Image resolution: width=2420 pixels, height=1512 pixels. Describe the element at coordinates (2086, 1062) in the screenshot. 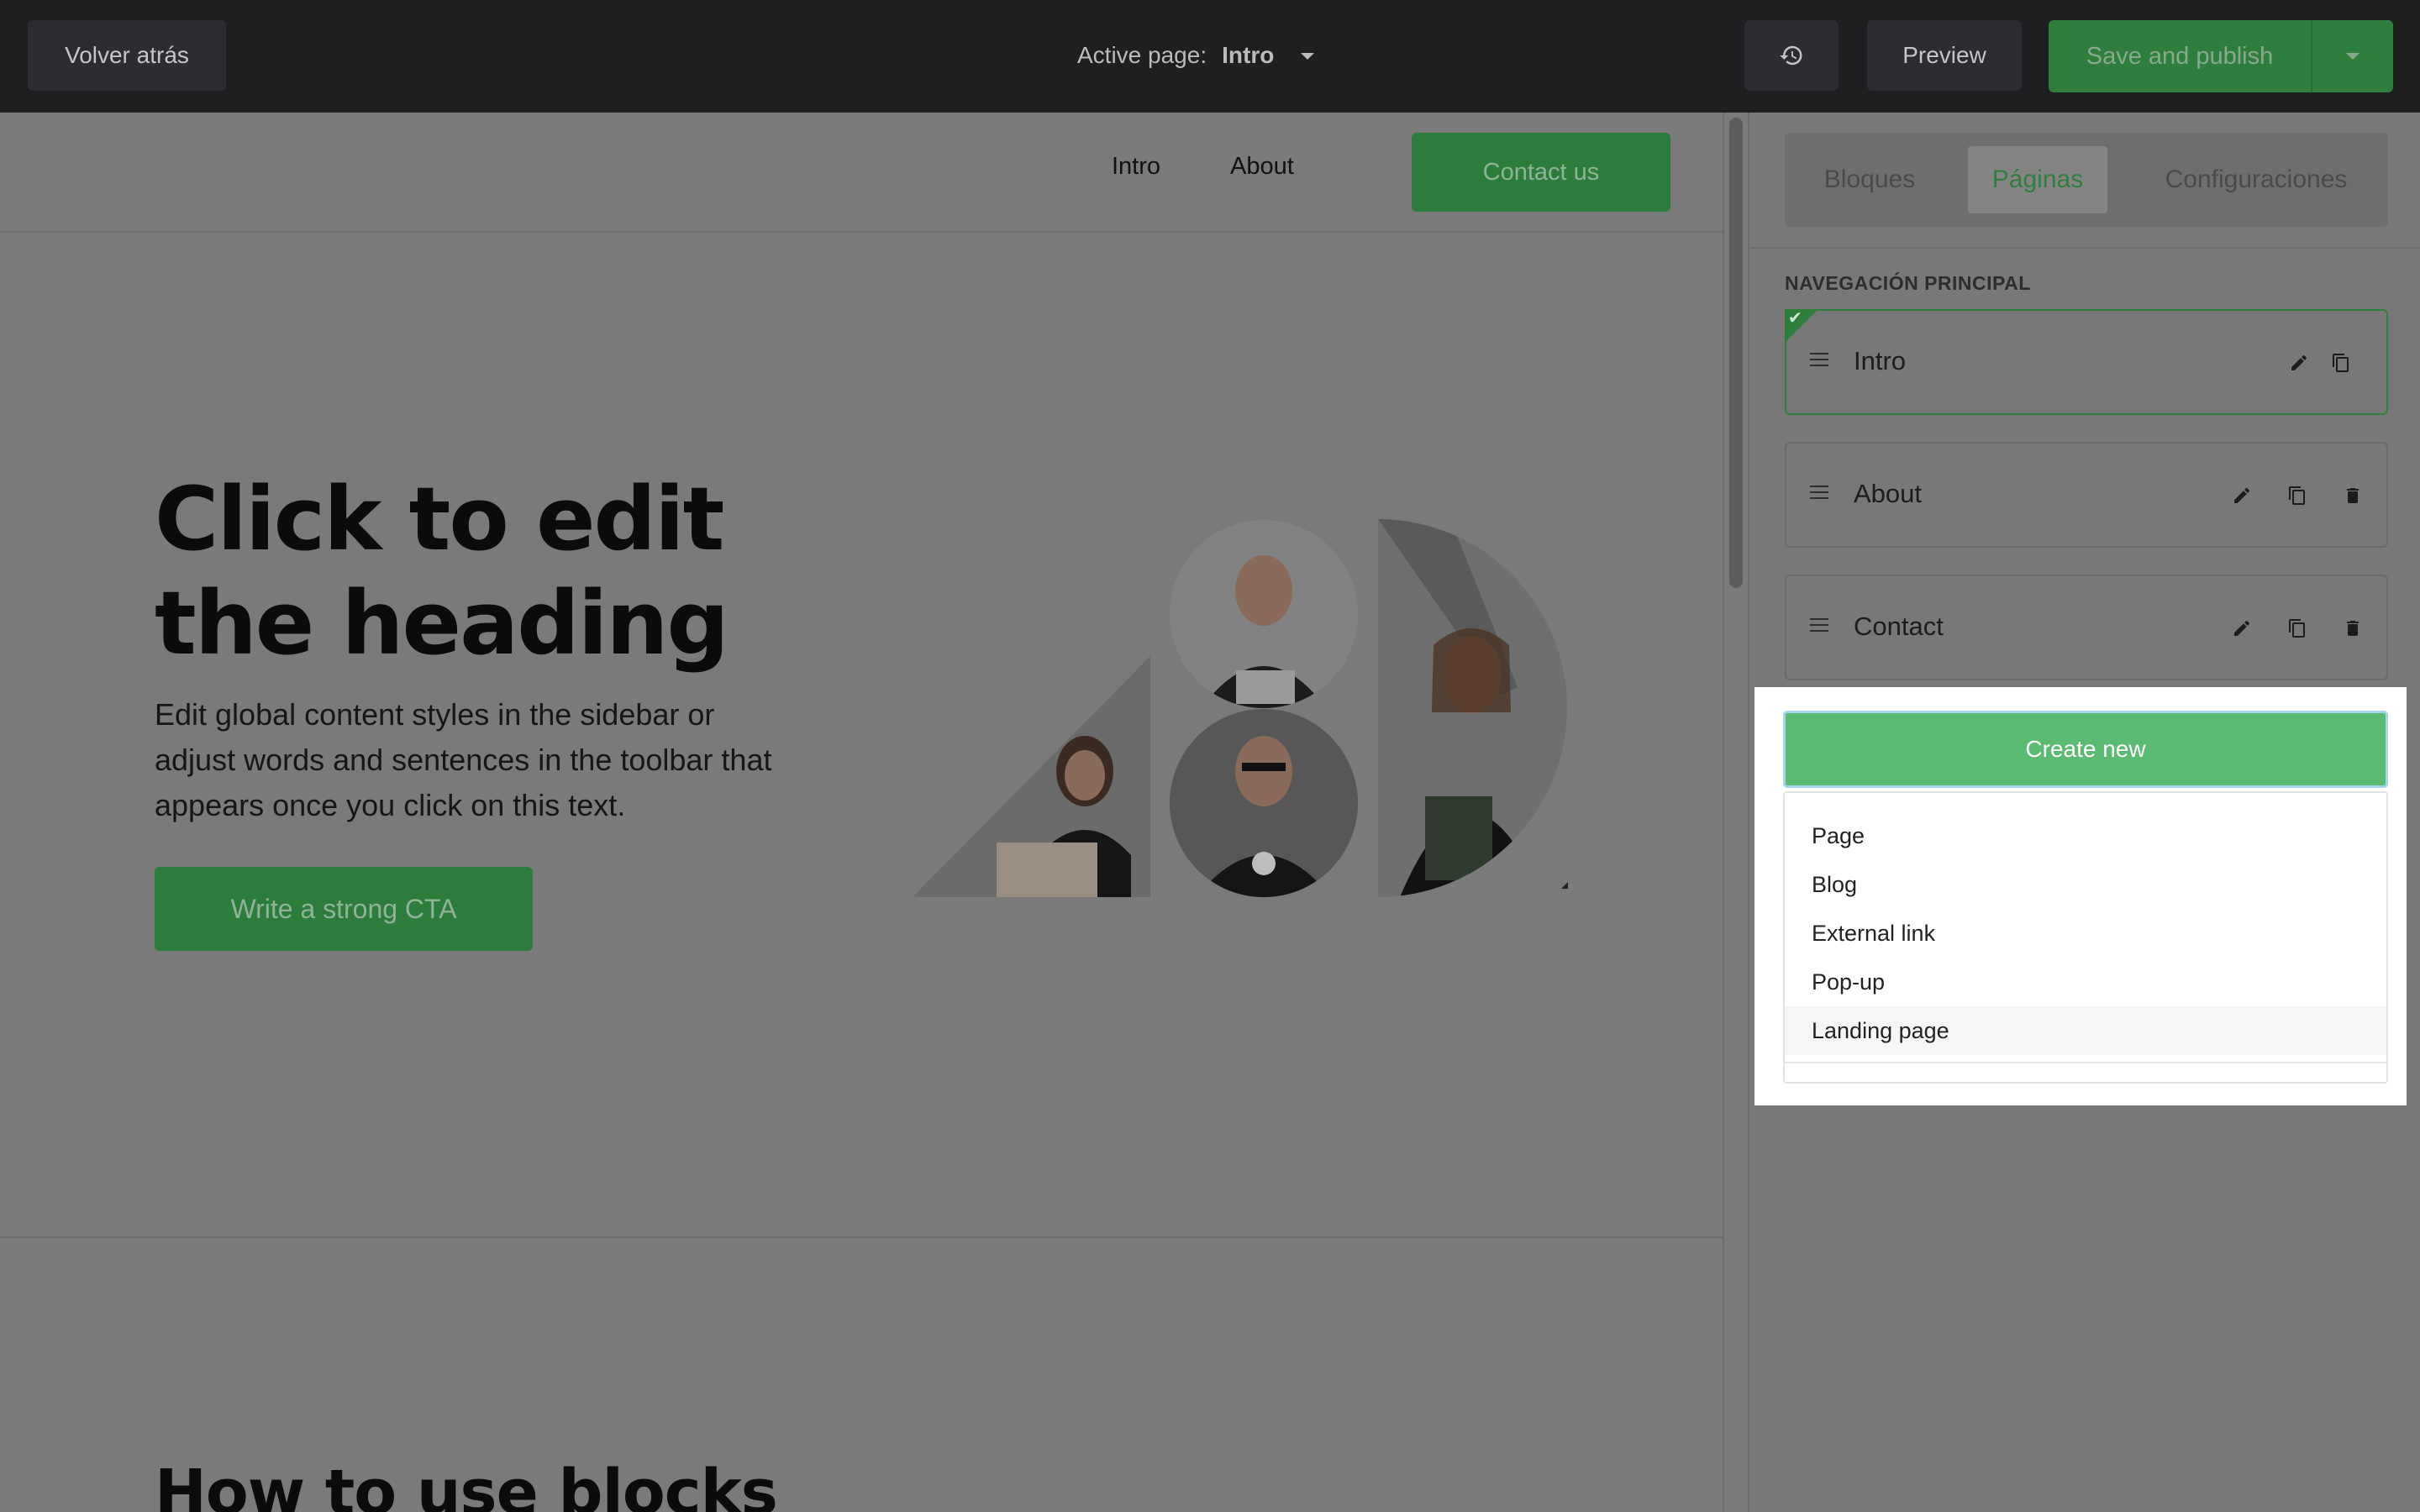

I see `menu-divider` at that location.